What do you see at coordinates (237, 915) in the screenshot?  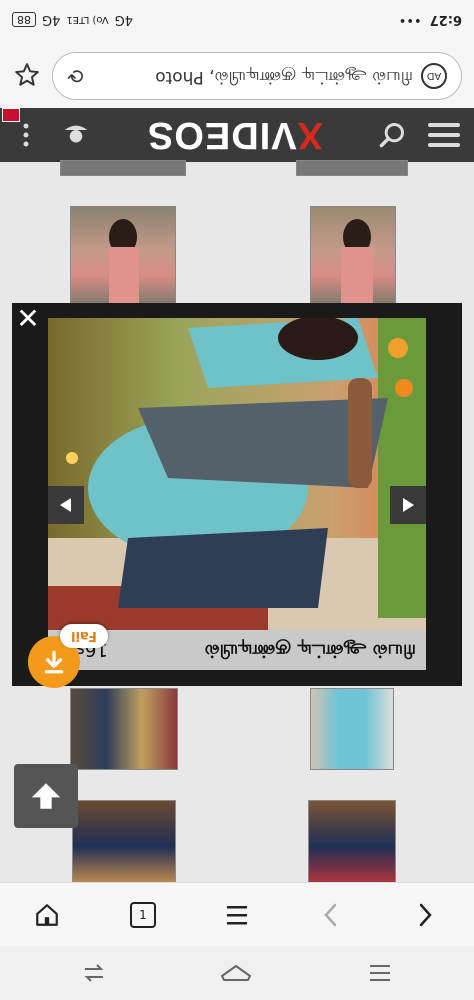 I see `menu-icon` at bounding box center [237, 915].